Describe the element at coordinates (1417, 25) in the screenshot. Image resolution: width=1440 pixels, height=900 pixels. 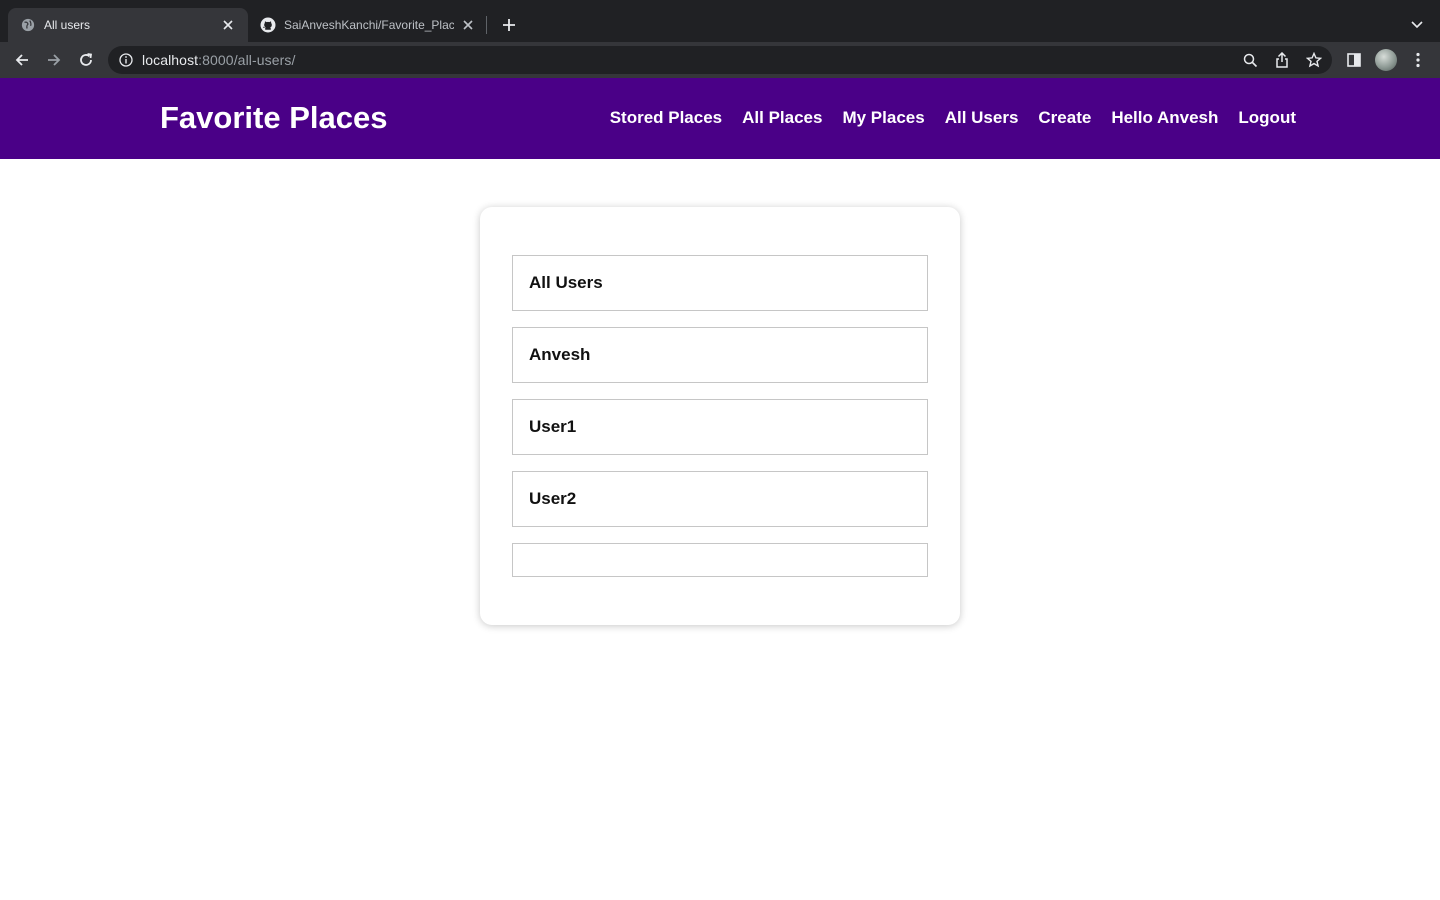
I see `chevron-down-icon` at that location.